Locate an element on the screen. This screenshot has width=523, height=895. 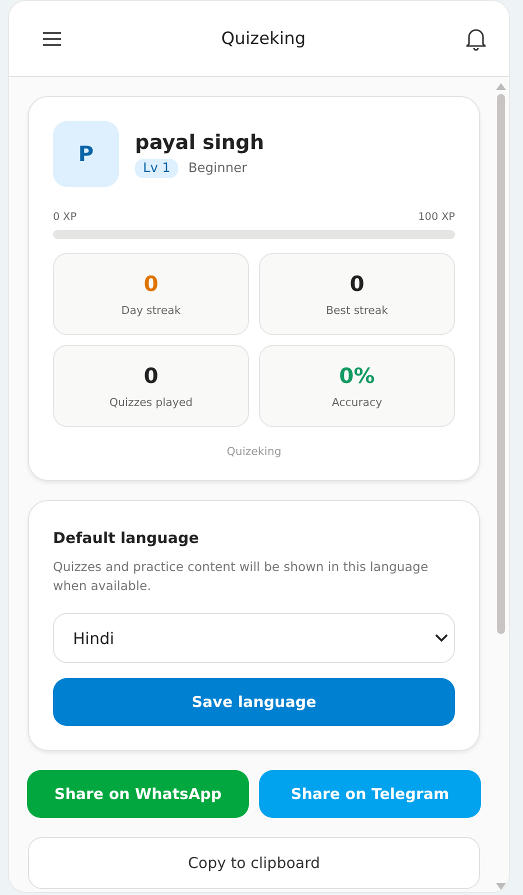
brand-footer: Quizeking is located at coordinates (254, 451).